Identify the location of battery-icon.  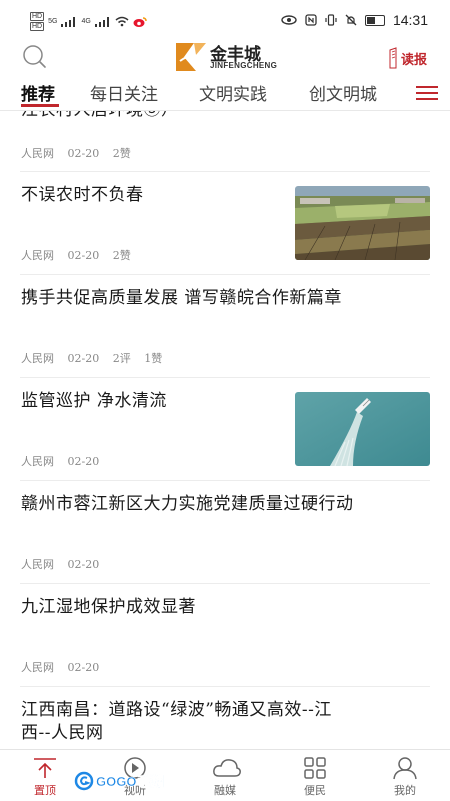
(374, 20).